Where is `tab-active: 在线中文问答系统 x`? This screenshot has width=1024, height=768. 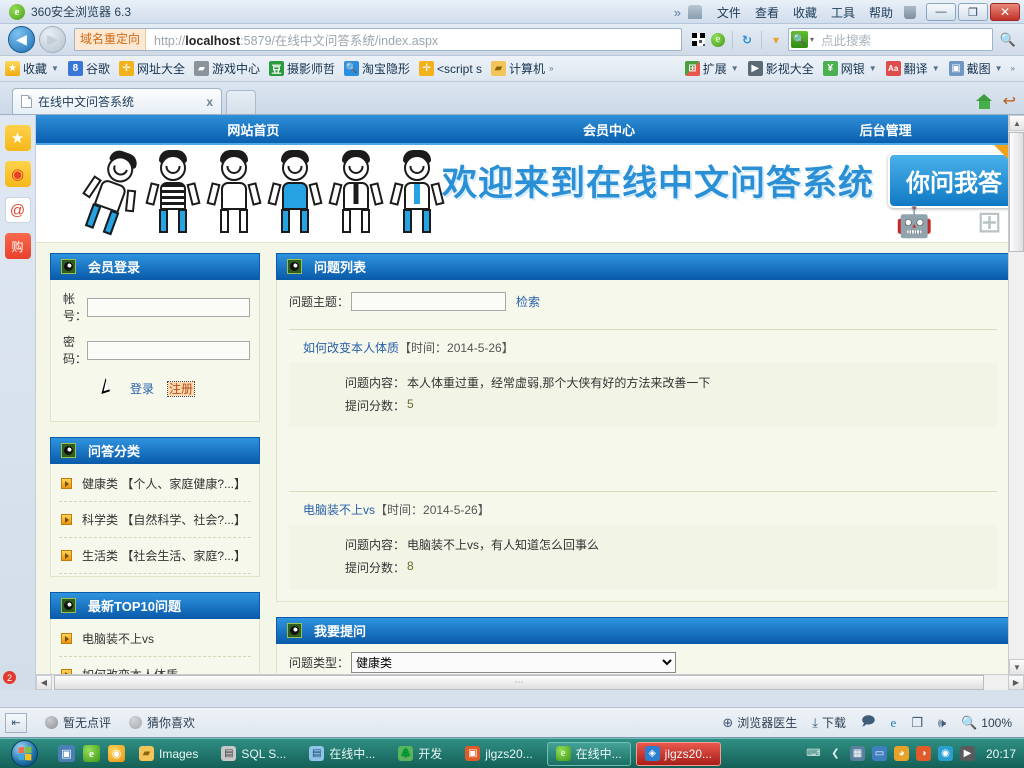 tab-active: 在线中文问答系统 x is located at coordinates (117, 101).